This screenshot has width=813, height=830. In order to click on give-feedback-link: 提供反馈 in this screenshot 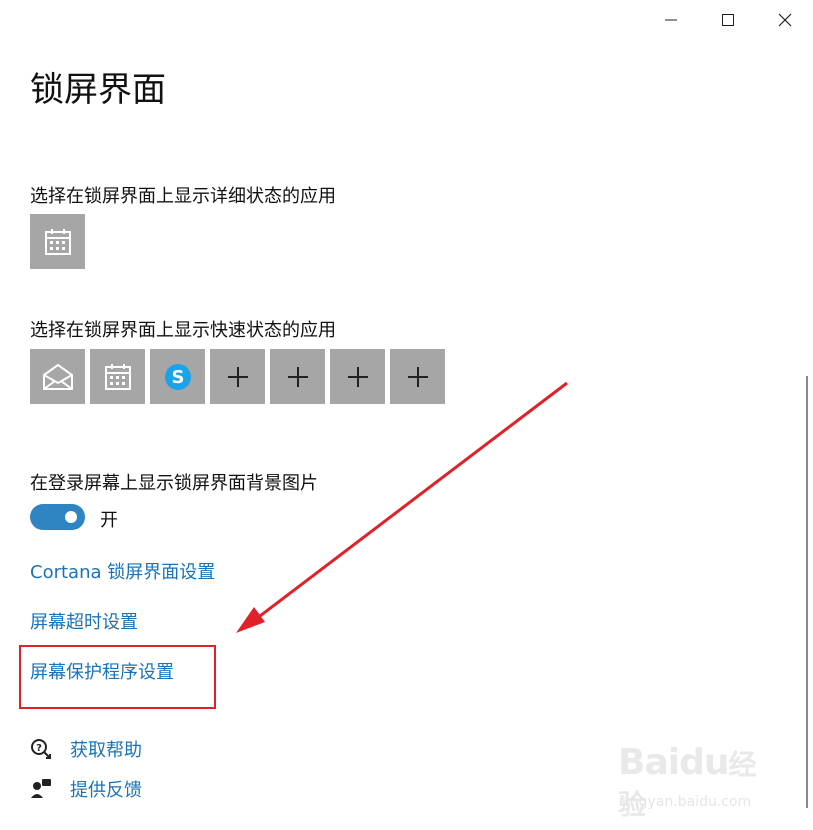, I will do `click(86, 789)`.